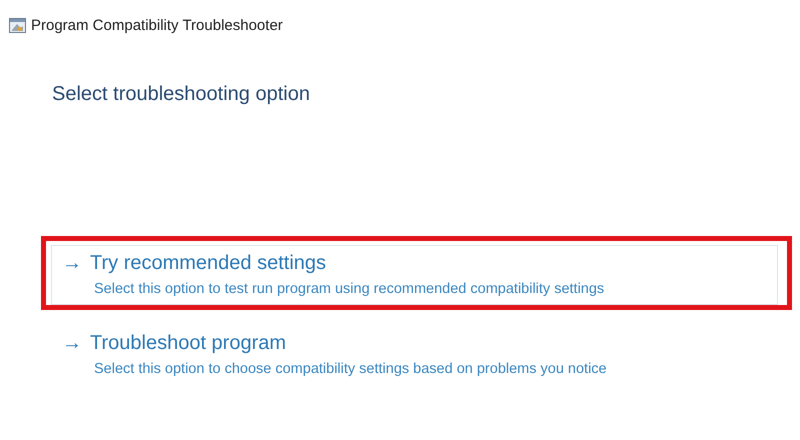 This screenshot has height=440, width=800. I want to click on option-title: Troubleshoot program, so click(188, 343).